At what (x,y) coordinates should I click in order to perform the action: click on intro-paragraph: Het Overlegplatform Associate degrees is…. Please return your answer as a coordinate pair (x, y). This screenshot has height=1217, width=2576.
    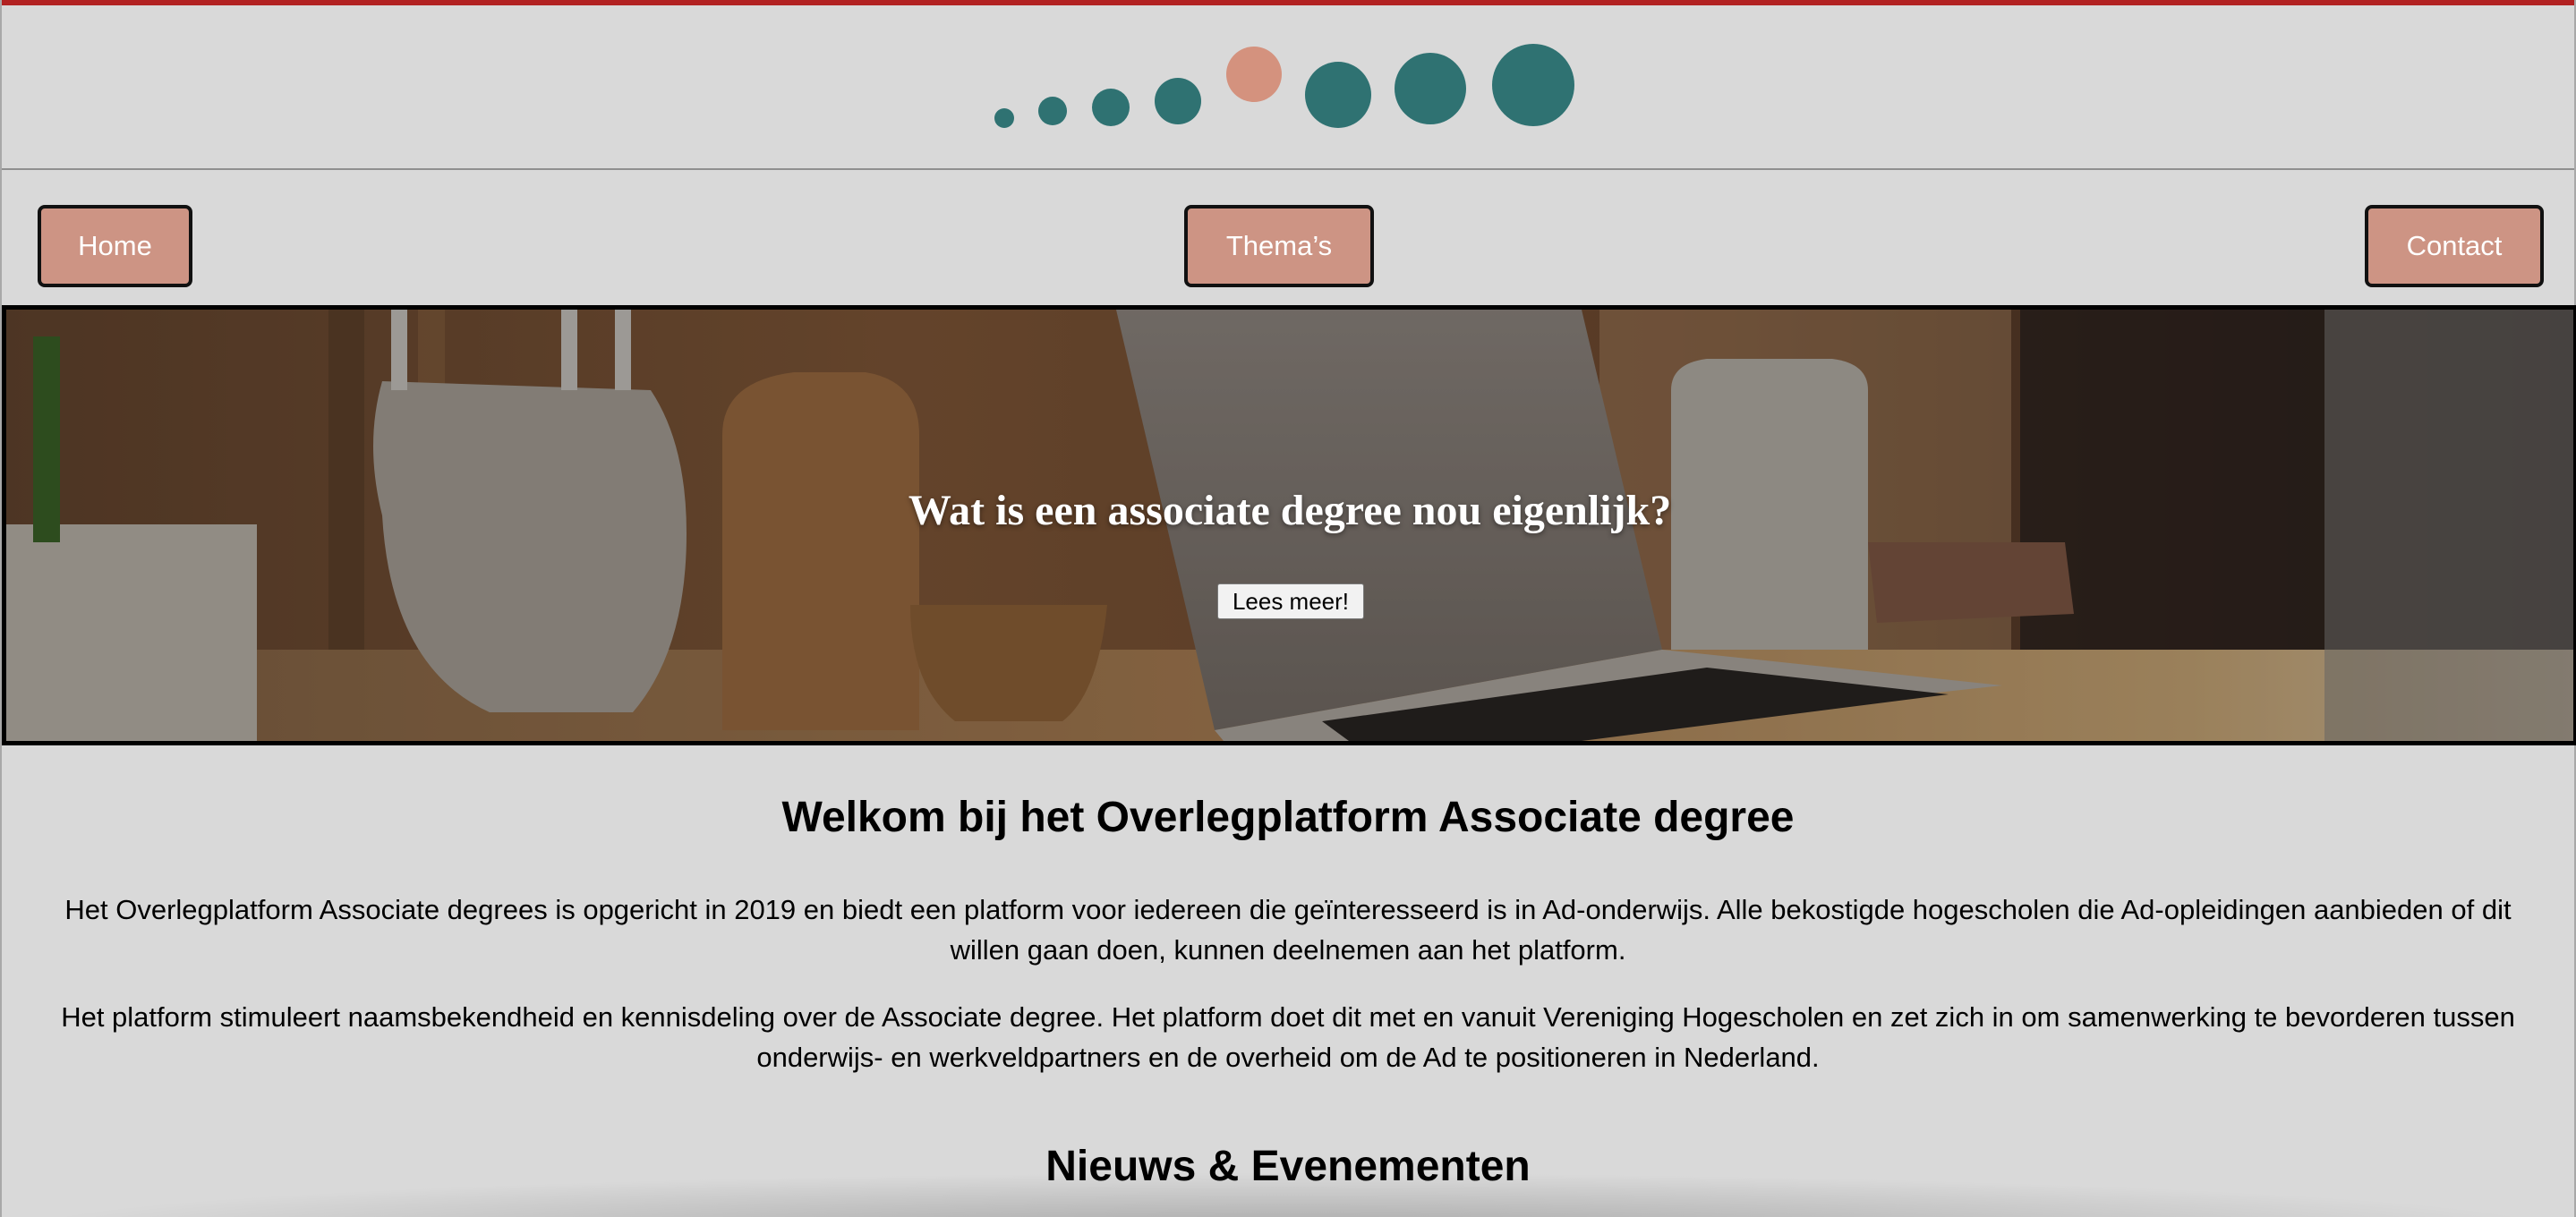
    Looking at the image, I should click on (1288, 930).